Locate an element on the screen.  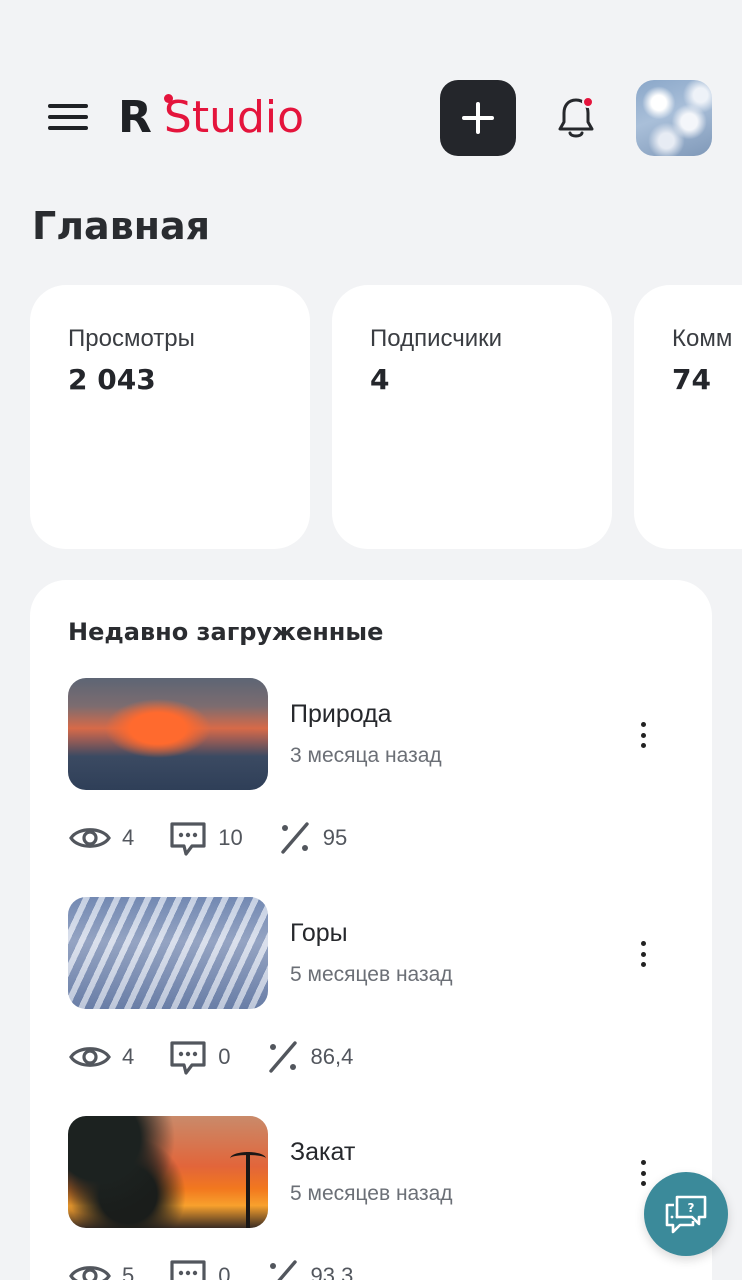
logo: R Studio is located at coordinates (211, 117).